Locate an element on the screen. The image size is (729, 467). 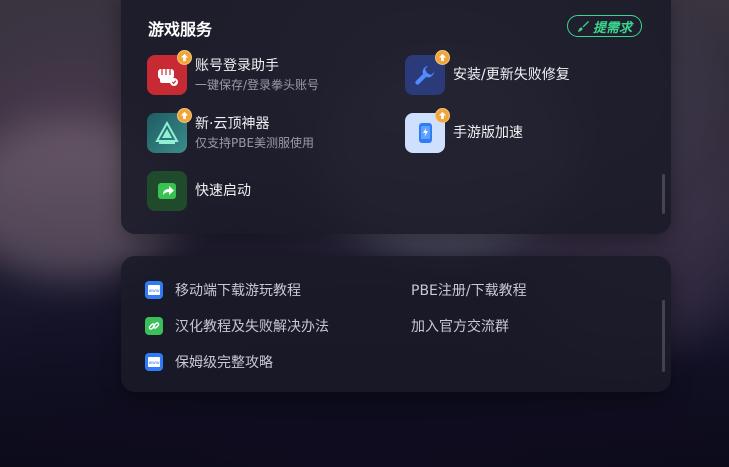
link-label: 加入官方交流群 is located at coordinates (460, 327).